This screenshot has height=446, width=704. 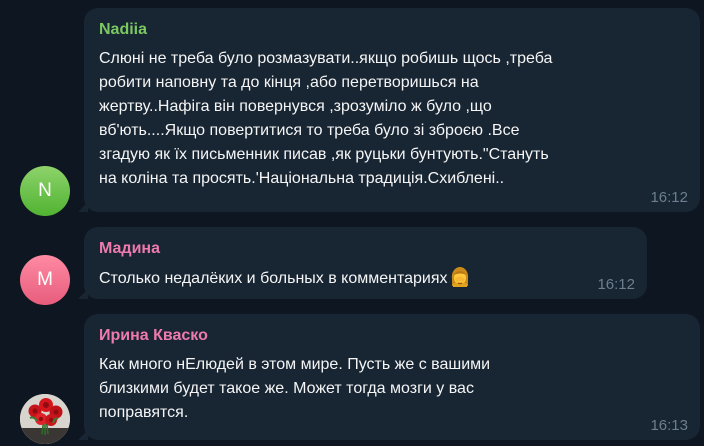 I want to click on sender-name: Ирина Кваско, so click(x=153, y=336).